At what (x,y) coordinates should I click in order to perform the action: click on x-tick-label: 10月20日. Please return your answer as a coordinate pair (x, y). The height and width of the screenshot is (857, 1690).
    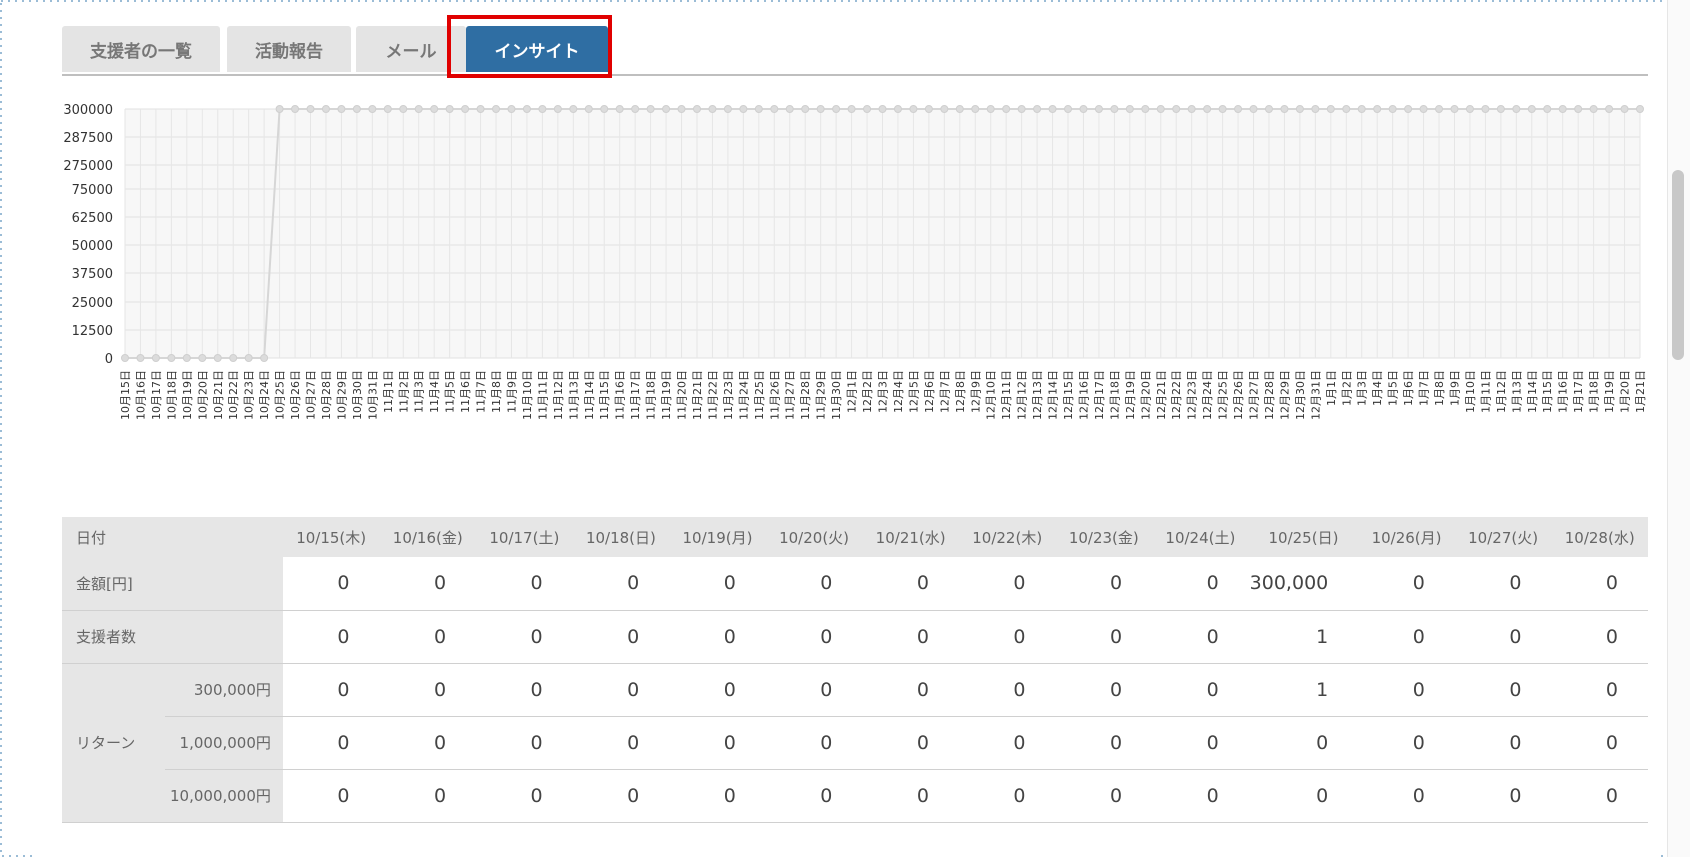
    Looking at the image, I should click on (202, 395).